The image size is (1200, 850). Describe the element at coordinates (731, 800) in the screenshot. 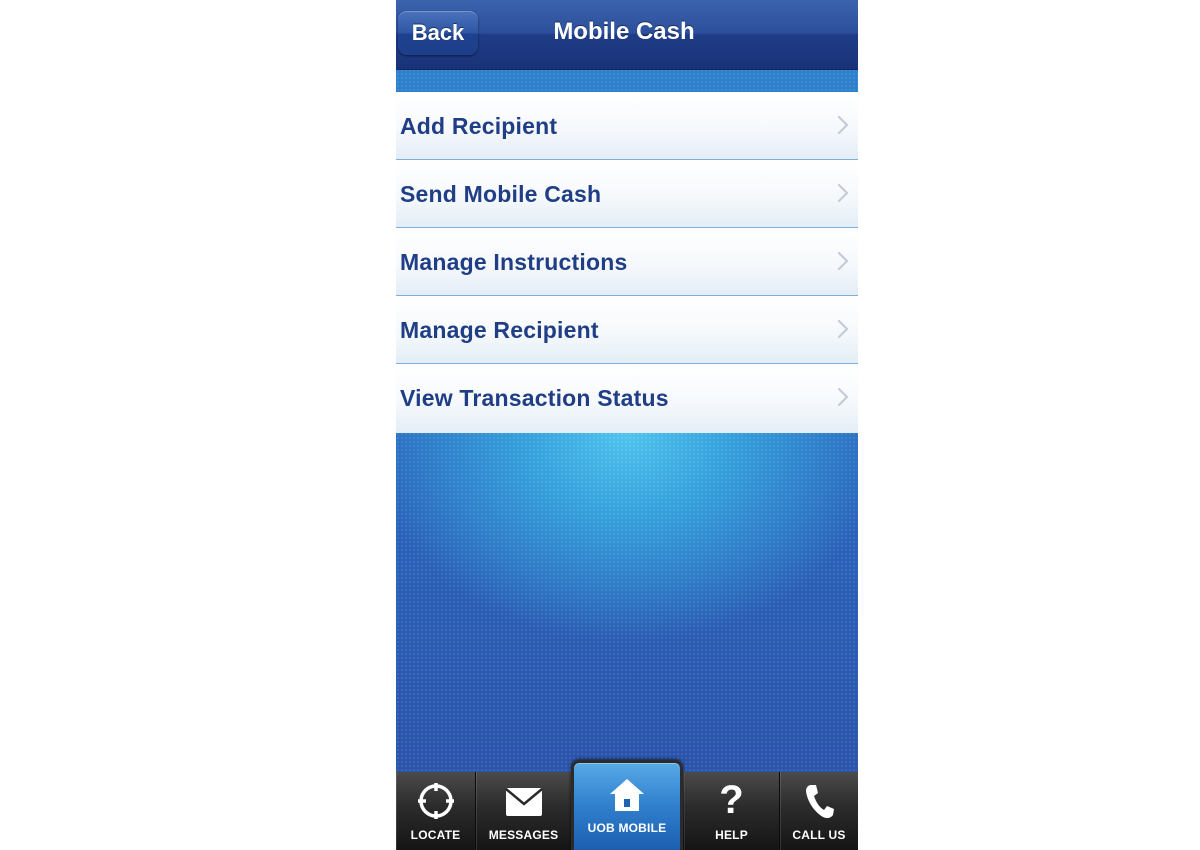

I see `question-mark-icon: ?` at that location.